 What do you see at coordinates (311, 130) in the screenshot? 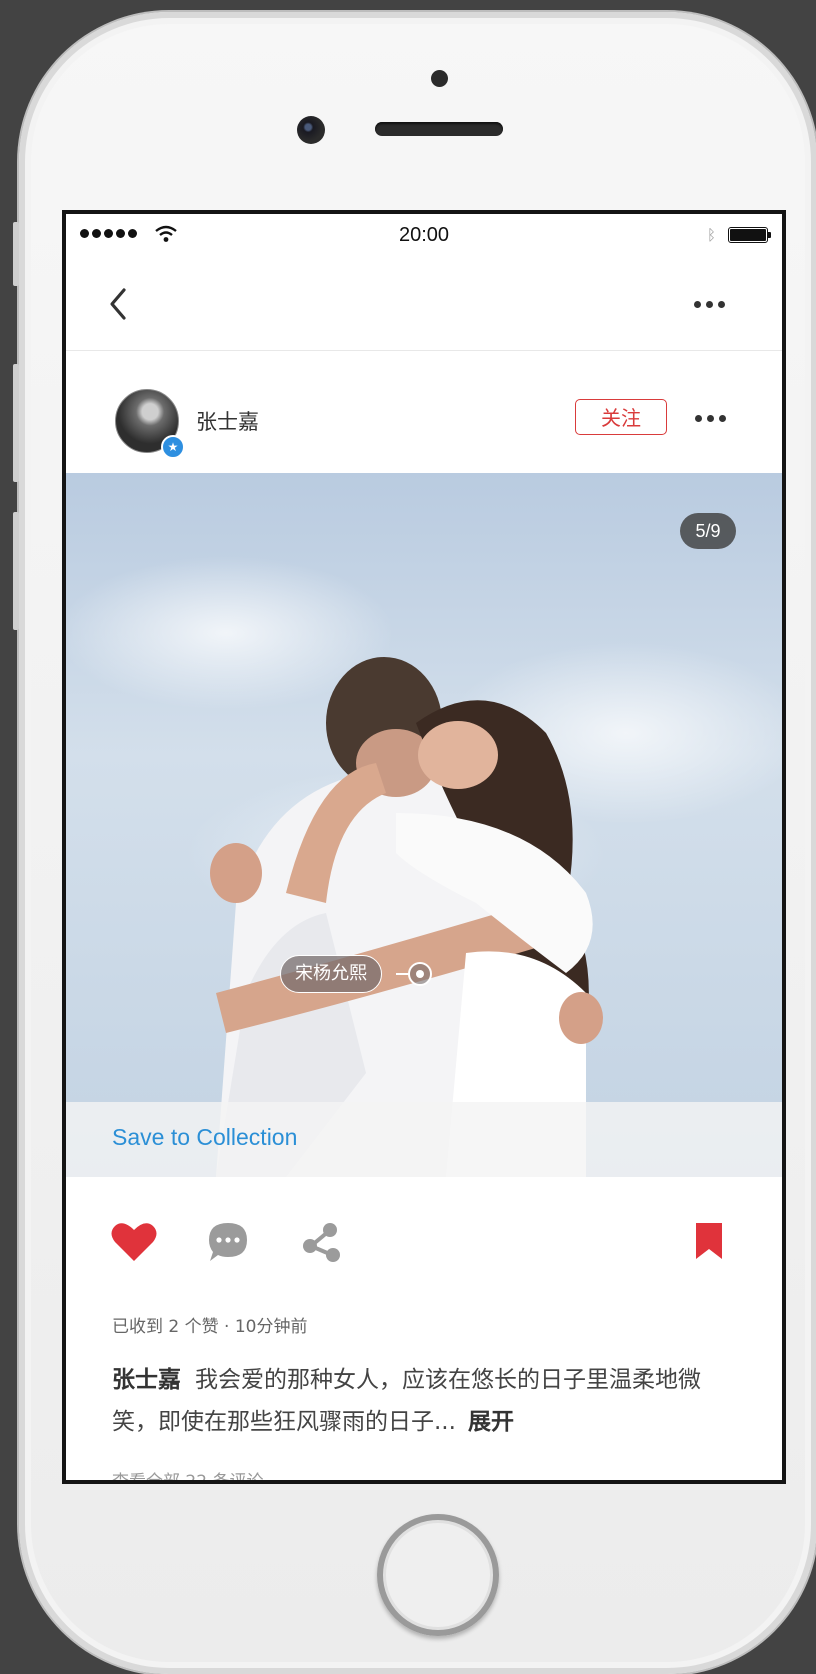
I see `front-camera` at bounding box center [311, 130].